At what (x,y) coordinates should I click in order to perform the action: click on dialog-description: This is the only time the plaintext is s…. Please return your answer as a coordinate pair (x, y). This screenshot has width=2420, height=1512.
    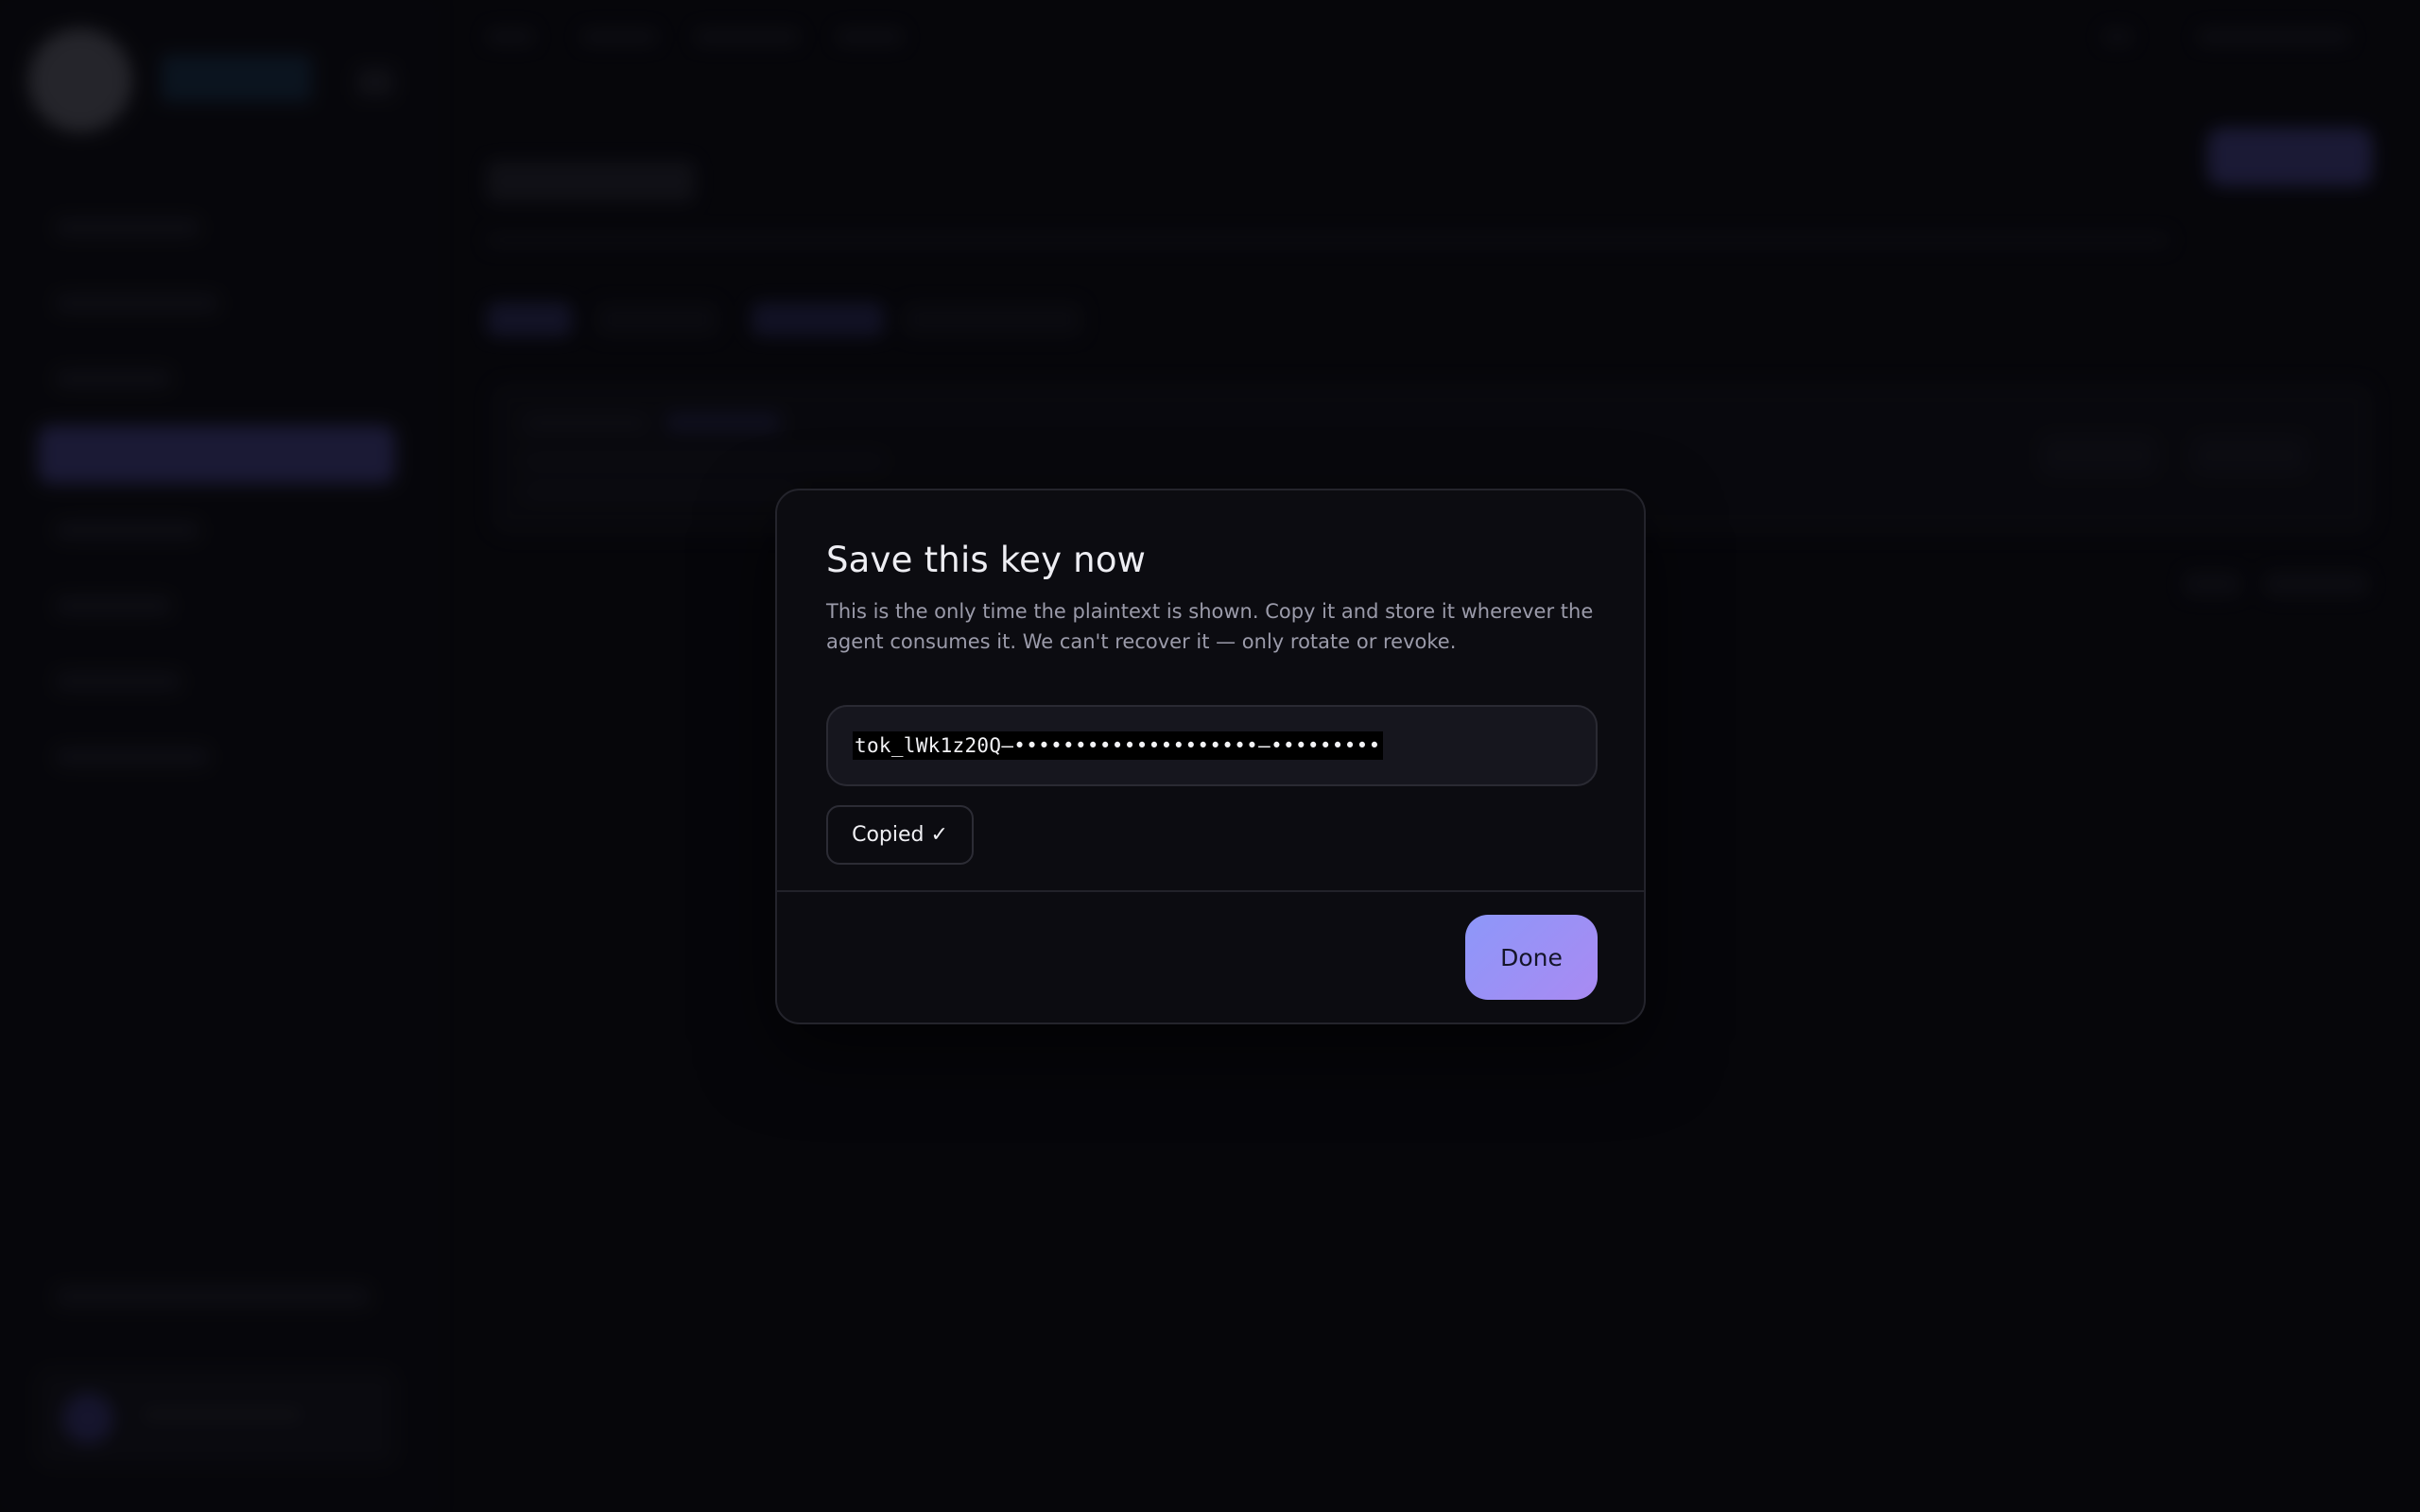
    Looking at the image, I should click on (1210, 626).